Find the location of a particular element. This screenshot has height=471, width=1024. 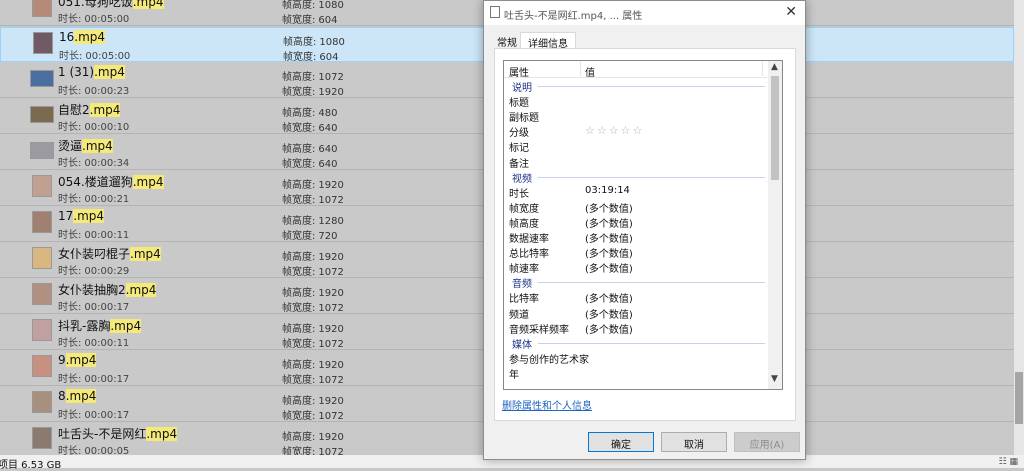

status-text: 项目 6.53 GB is located at coordinates (31, 465).